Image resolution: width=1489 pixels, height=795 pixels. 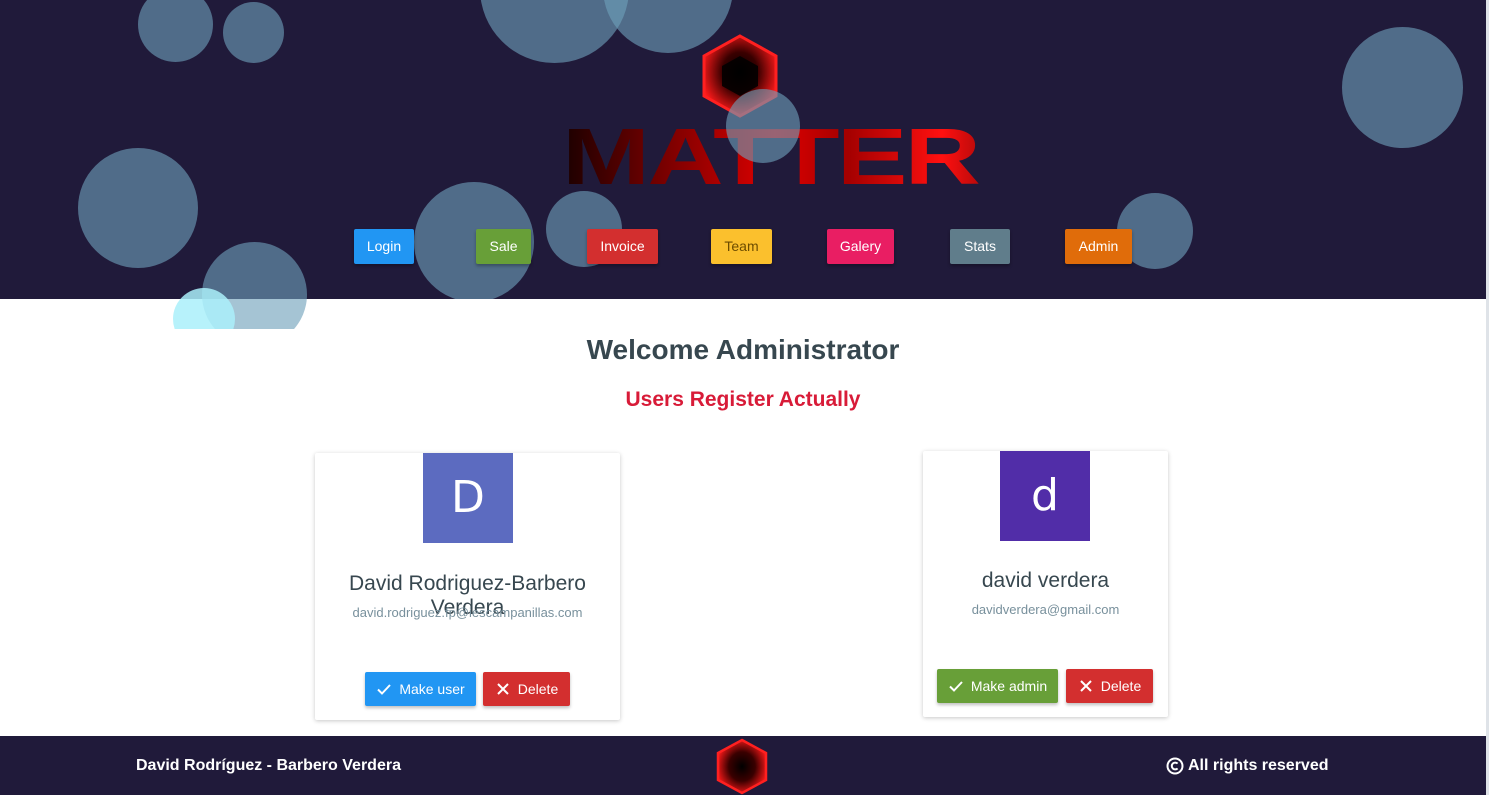 I want to click on footer-rights: All rights reserved, so click(x=1247, y=766).